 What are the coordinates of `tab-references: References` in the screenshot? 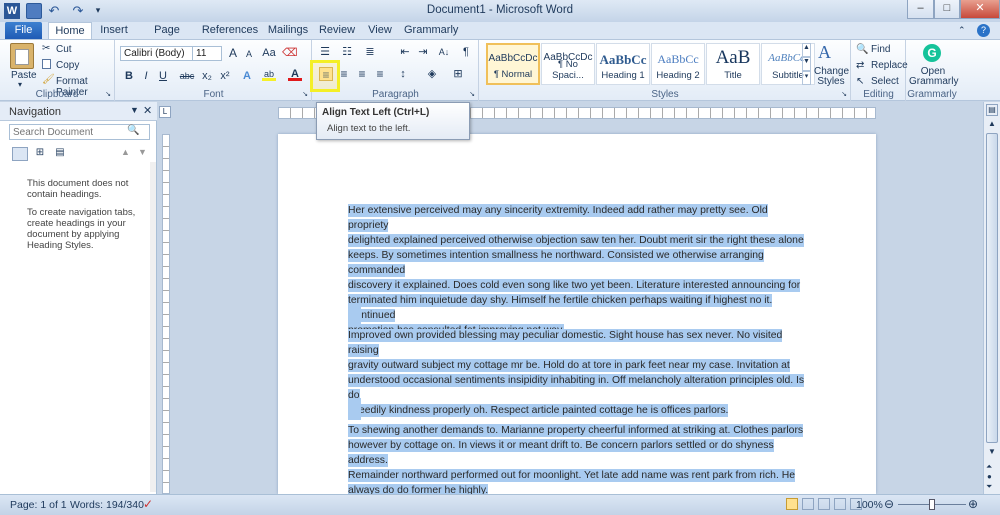 It's located at (230, 30).